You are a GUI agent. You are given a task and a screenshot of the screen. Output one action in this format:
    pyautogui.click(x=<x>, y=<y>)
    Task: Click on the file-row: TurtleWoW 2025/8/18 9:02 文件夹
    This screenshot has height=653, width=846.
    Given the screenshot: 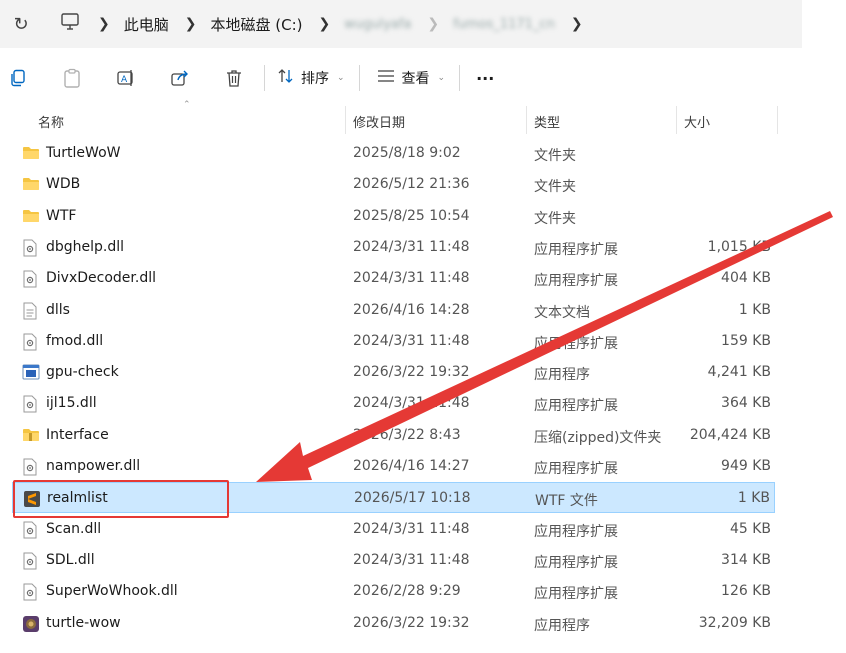 What is the action you would take?
    pyautogui.click(x=393, y=153)
    